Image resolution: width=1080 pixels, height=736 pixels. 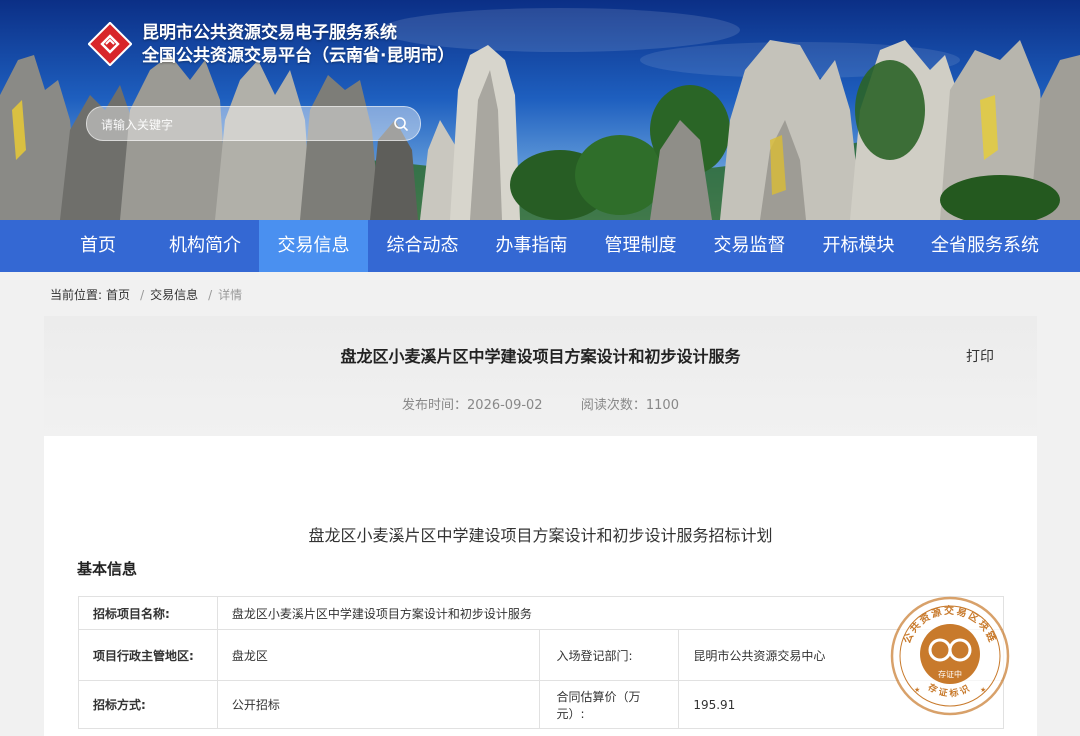 I want to click on site-title: 昆明市公共资源交易电子服务系统 全国公共资源交易平台（云南省·昆明市）, so click(x=298, y=45).